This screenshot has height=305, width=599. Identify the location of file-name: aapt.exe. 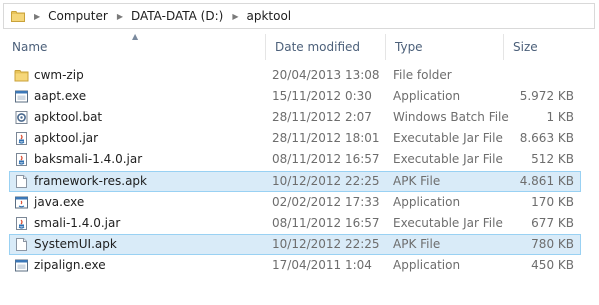
(60, 96).